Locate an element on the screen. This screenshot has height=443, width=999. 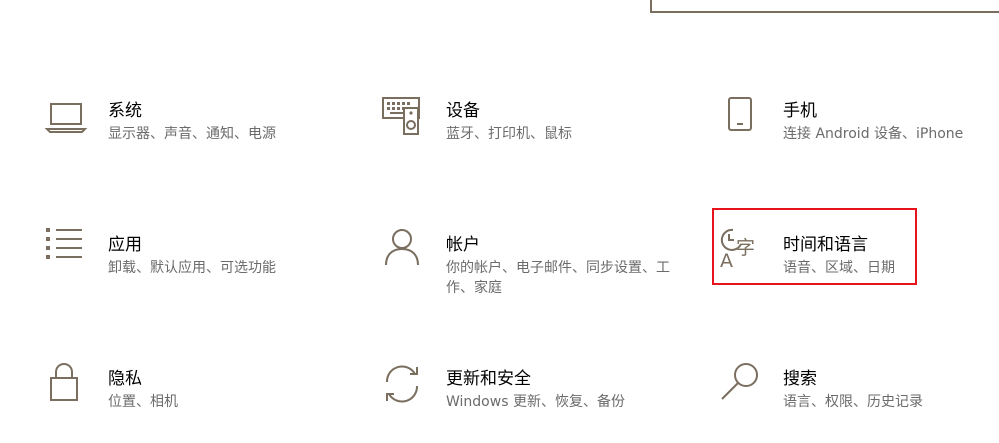
tile-description: Windows 更新、恢复、备份 is located at coordinates (535, 402).